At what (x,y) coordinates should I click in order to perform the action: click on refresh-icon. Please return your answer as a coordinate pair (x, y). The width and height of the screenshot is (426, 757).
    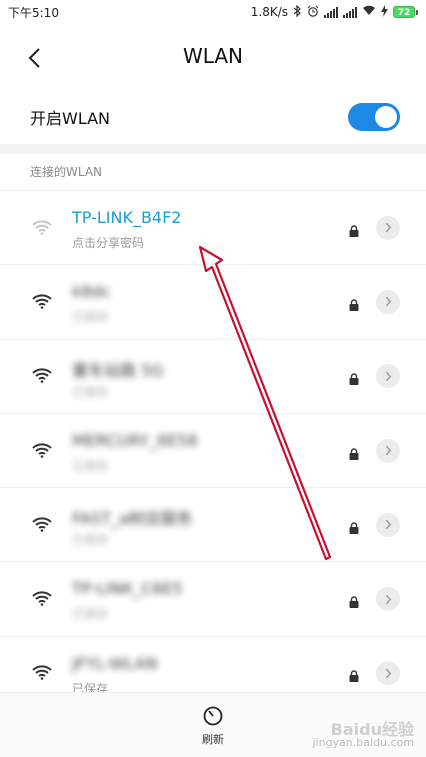
    Looking at the image, I should click on (213, 716).